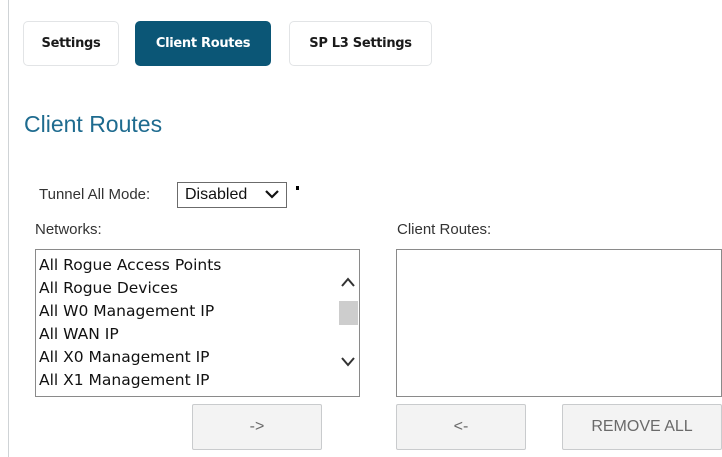 Image resolution: width=722 pixels, height=457 pixels. Describe the element at coordinates (203, 43) in the screenshot. I see `tab-client-routes: Client Routes` at that location.